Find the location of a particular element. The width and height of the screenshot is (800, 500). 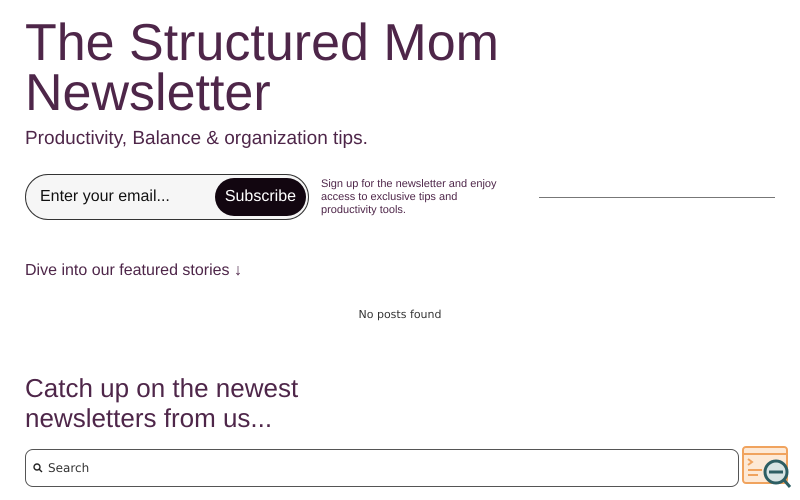

tagline: Productivity, Balance & organization tips. is located at coordinates (197, 139).